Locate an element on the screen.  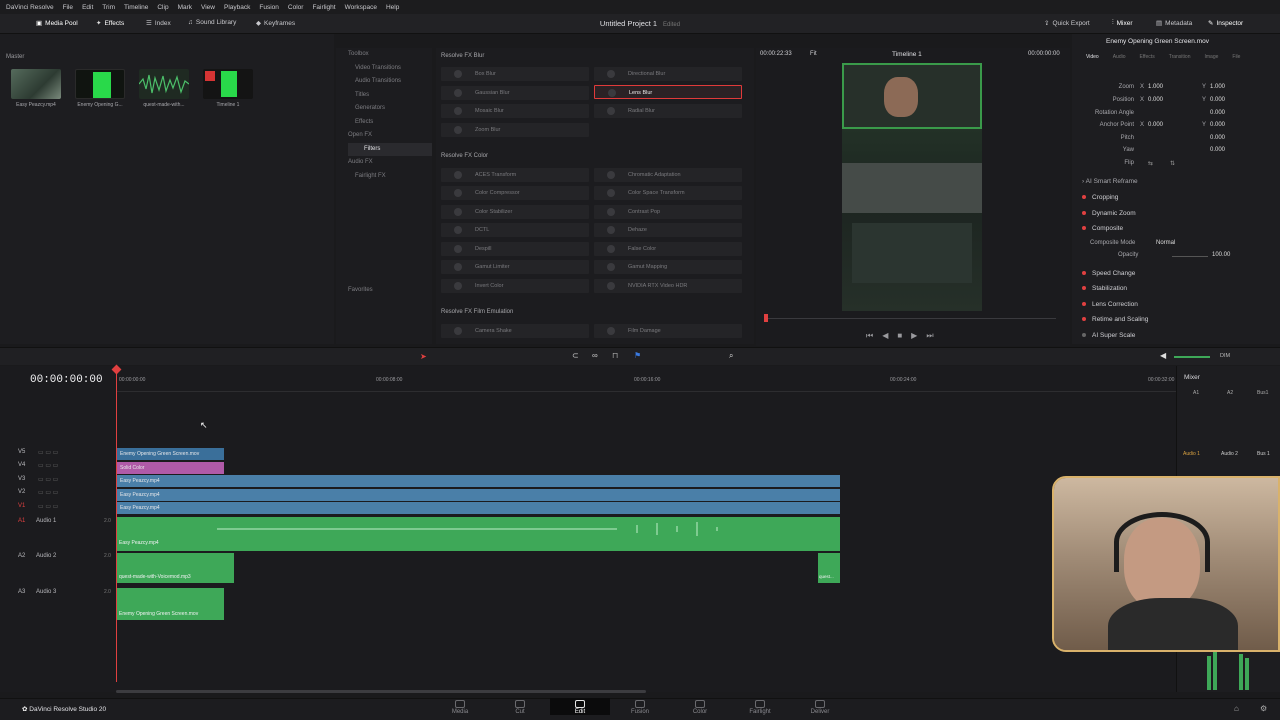
flip-vertical-icon: ⇅ is located at coordinates (1172, 163).